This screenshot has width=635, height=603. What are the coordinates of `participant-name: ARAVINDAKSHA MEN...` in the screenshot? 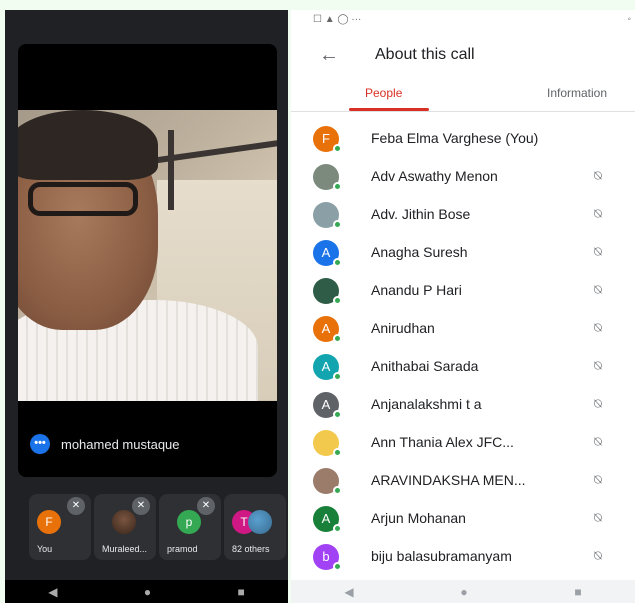 It's located at (448, 480).